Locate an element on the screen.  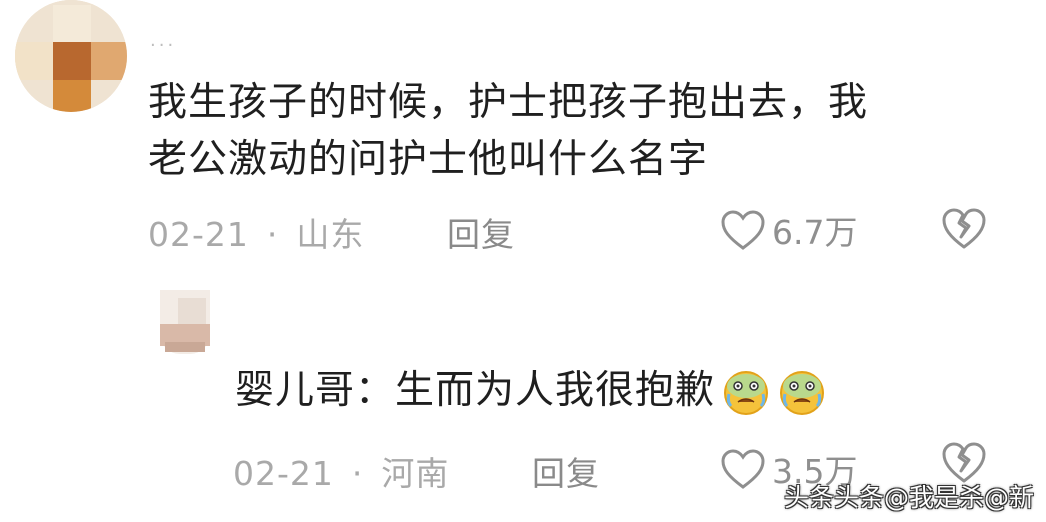
reply-button: 回复 is located at coordinates (481, 232).